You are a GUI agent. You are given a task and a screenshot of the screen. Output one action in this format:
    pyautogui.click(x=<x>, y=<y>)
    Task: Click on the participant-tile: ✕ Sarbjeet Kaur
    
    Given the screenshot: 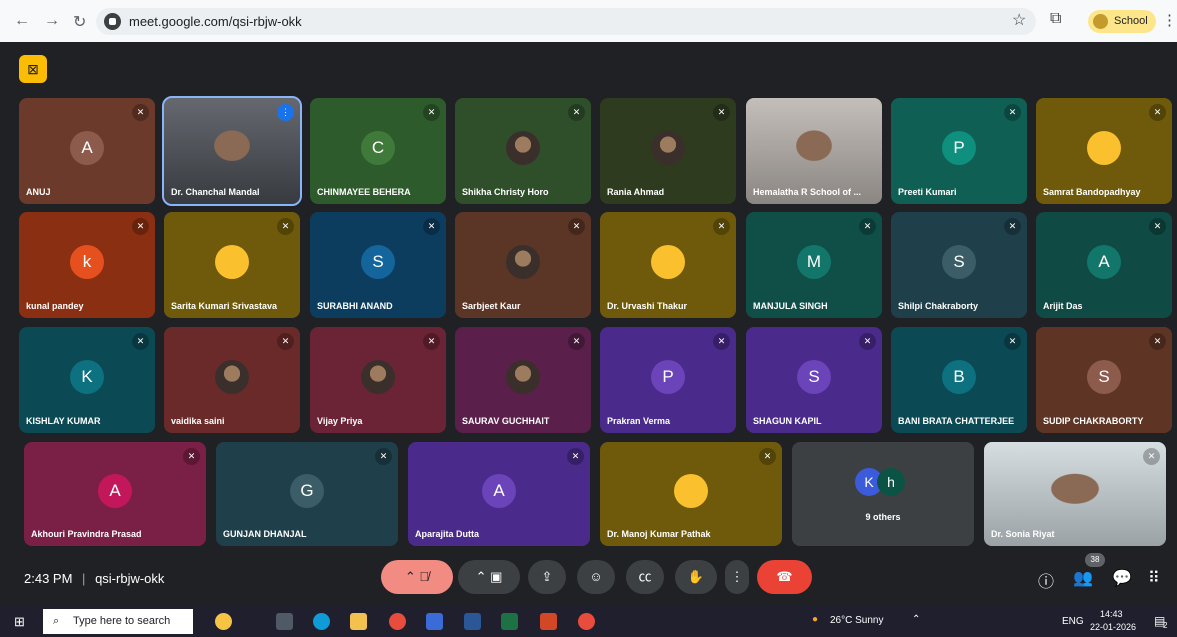 What is the action you would take?
    pyautogui.click(x=523, y=265)
    